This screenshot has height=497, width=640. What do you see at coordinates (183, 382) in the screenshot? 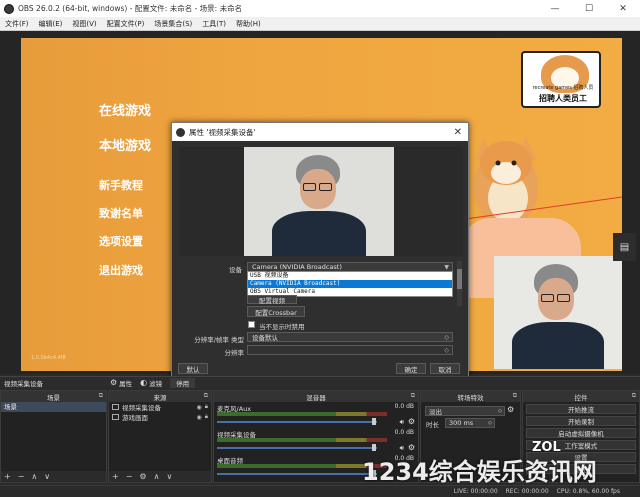
I see `deactivate-button: 停用` at bounding box center [183, 382].